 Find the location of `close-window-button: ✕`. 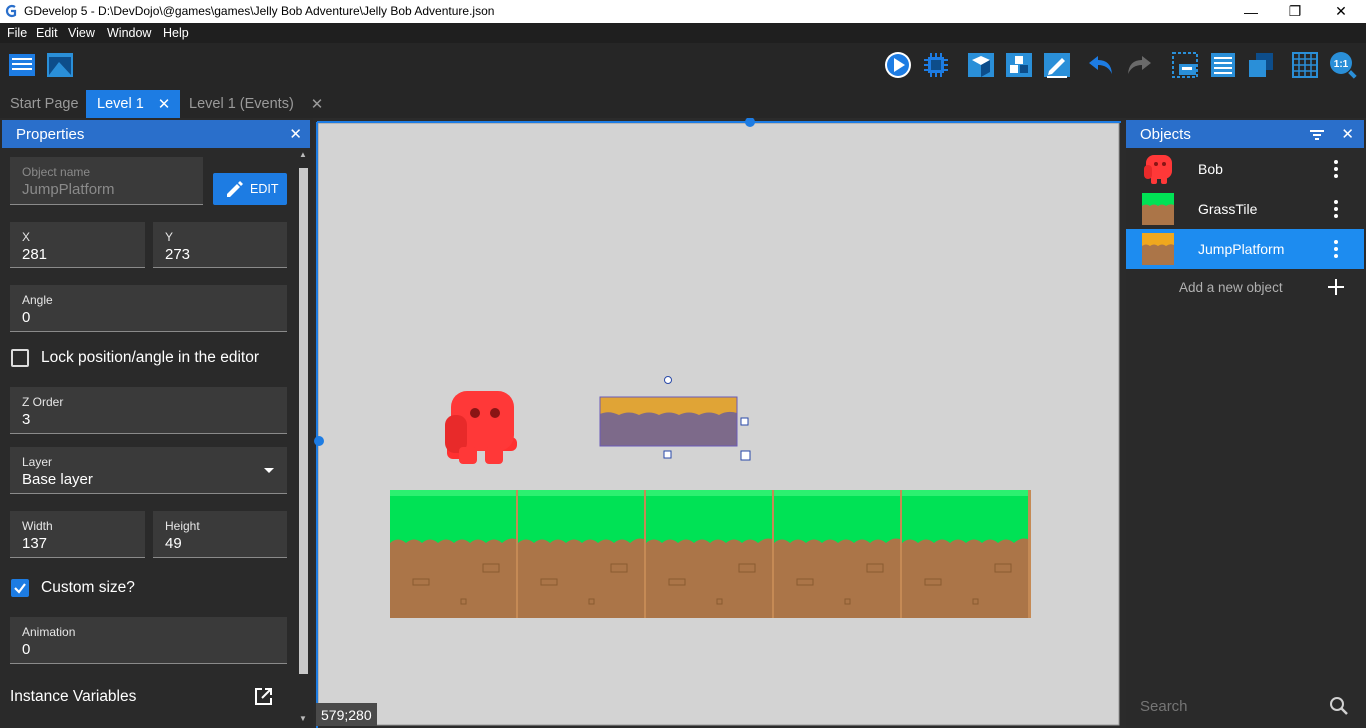

close-window-button: ✕ is located at coordinates (1341, 11).